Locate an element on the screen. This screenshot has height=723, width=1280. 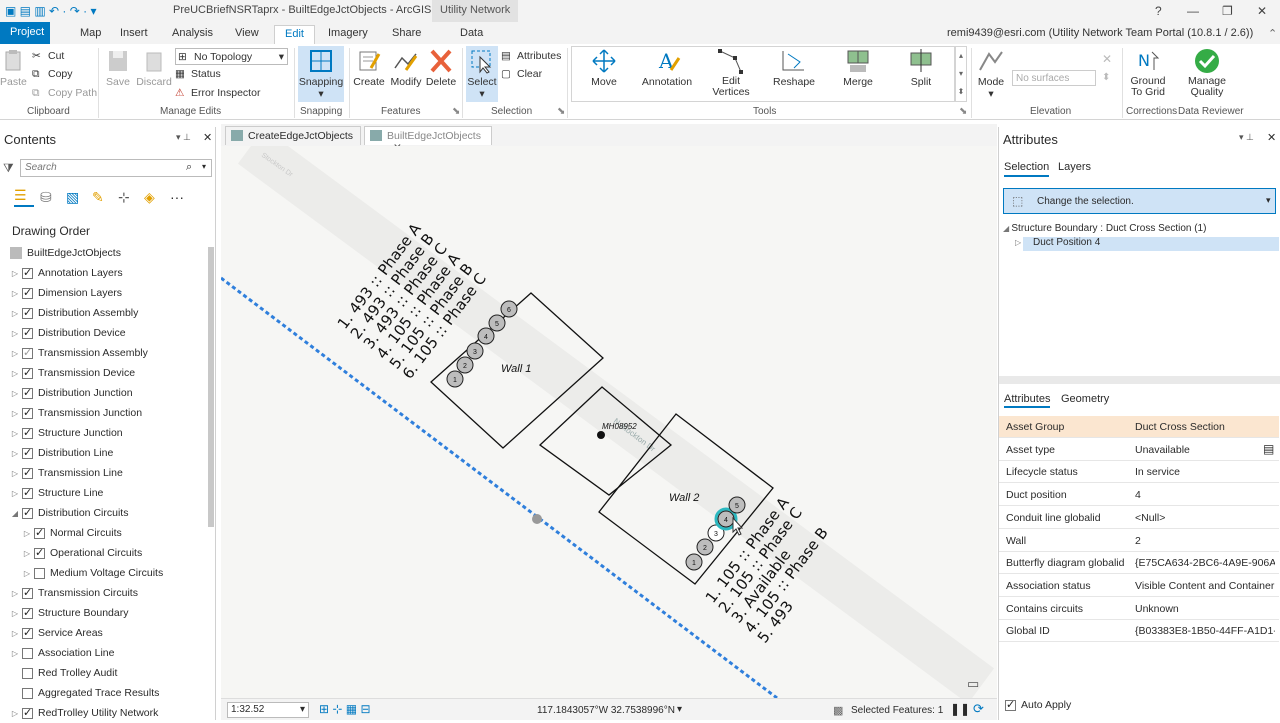
auto-apply-toggle: Auto Apply is located at coordinates (1037, 704).